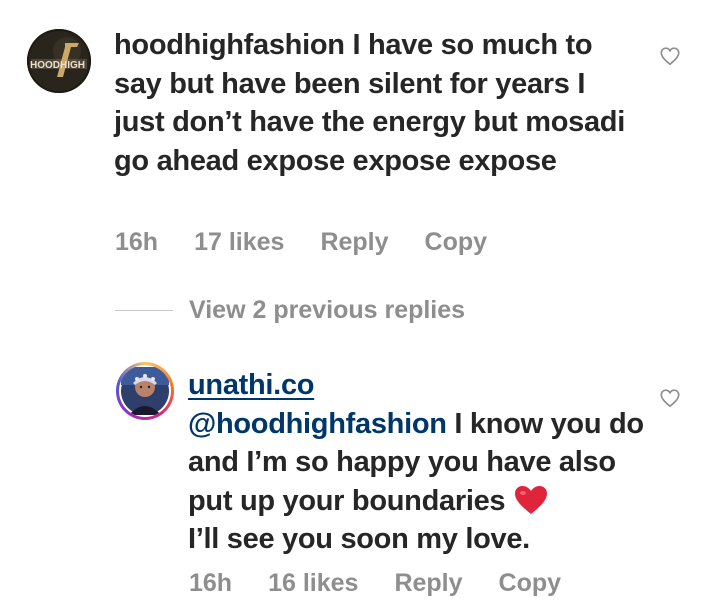 The height and width of the screenshot is (611, 720). I want to click on avatar-logo-text: HOODHIGH, so click(57, 65).